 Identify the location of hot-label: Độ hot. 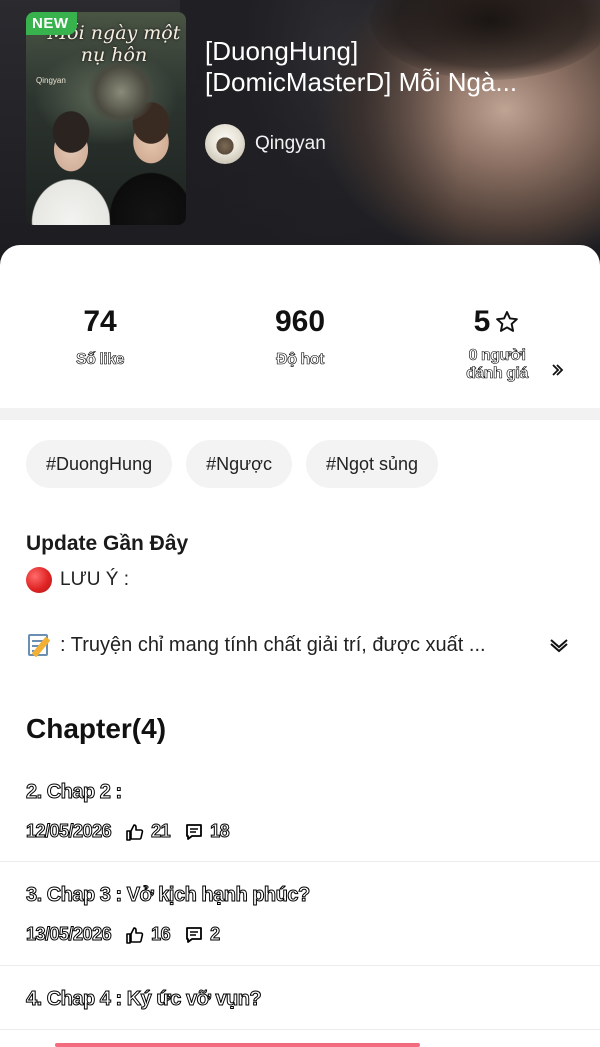
(300, 360).